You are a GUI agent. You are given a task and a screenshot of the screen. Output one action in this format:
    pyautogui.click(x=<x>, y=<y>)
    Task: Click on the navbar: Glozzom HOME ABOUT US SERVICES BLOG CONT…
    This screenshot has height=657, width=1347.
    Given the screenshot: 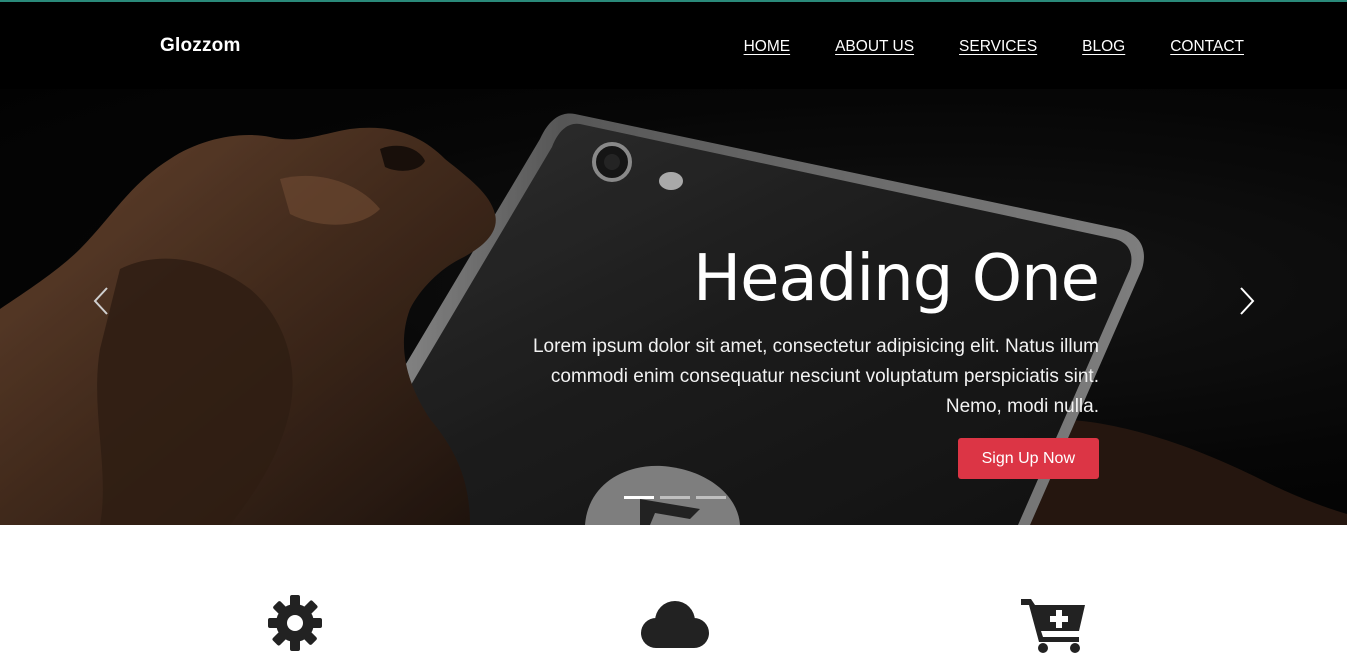 What is the action you would take?
    pyautogui.click(x=673, y=45)
    